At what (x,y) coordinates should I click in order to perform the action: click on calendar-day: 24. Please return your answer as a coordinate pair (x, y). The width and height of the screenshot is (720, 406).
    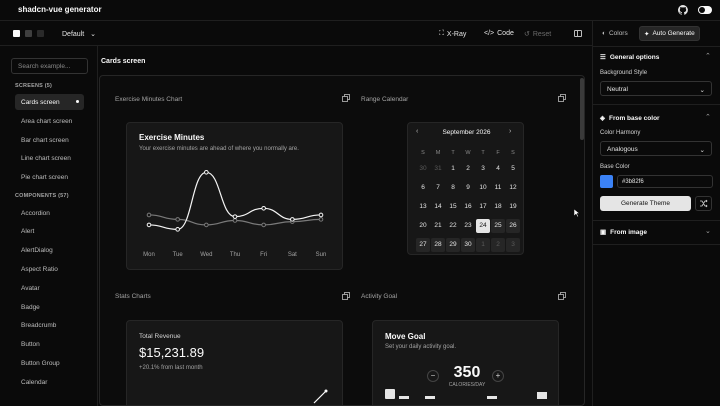
    Looking at the image, I should click on (483, 226).